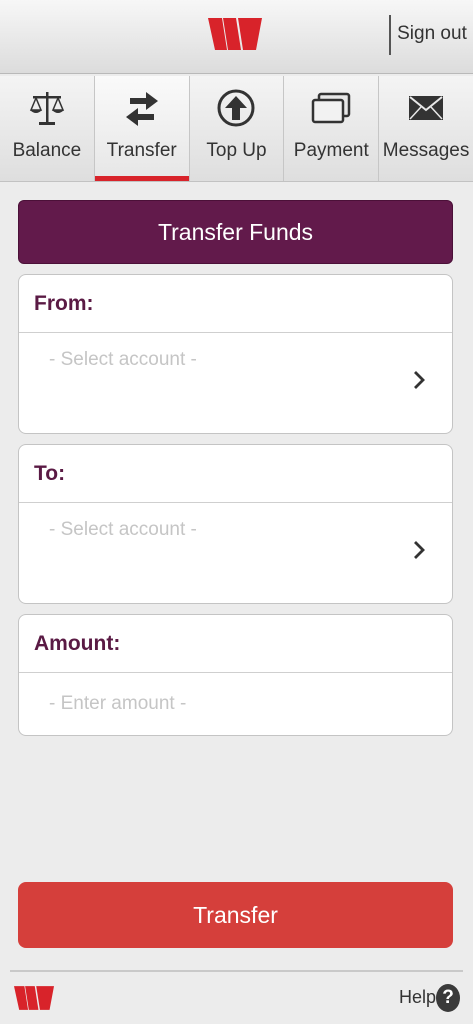 The width and height of the screenshot is (473, 1024). Describe the element at coordinates (123, 359) in the screenshot. I see `from-account-placeholder: - Select account -` at that location.